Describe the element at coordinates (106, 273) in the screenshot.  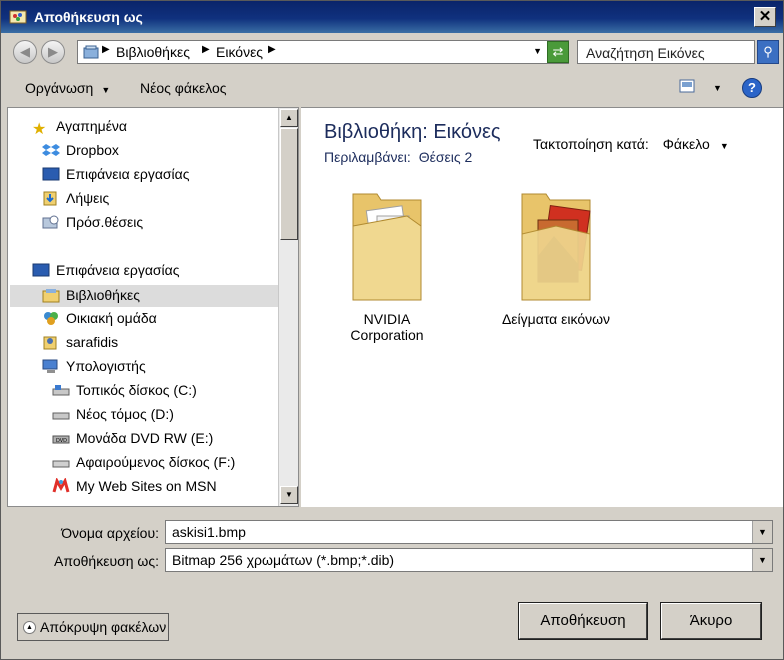
I see `nav-item-desktop-root: Επιφάνεια εργασίας` at that location.